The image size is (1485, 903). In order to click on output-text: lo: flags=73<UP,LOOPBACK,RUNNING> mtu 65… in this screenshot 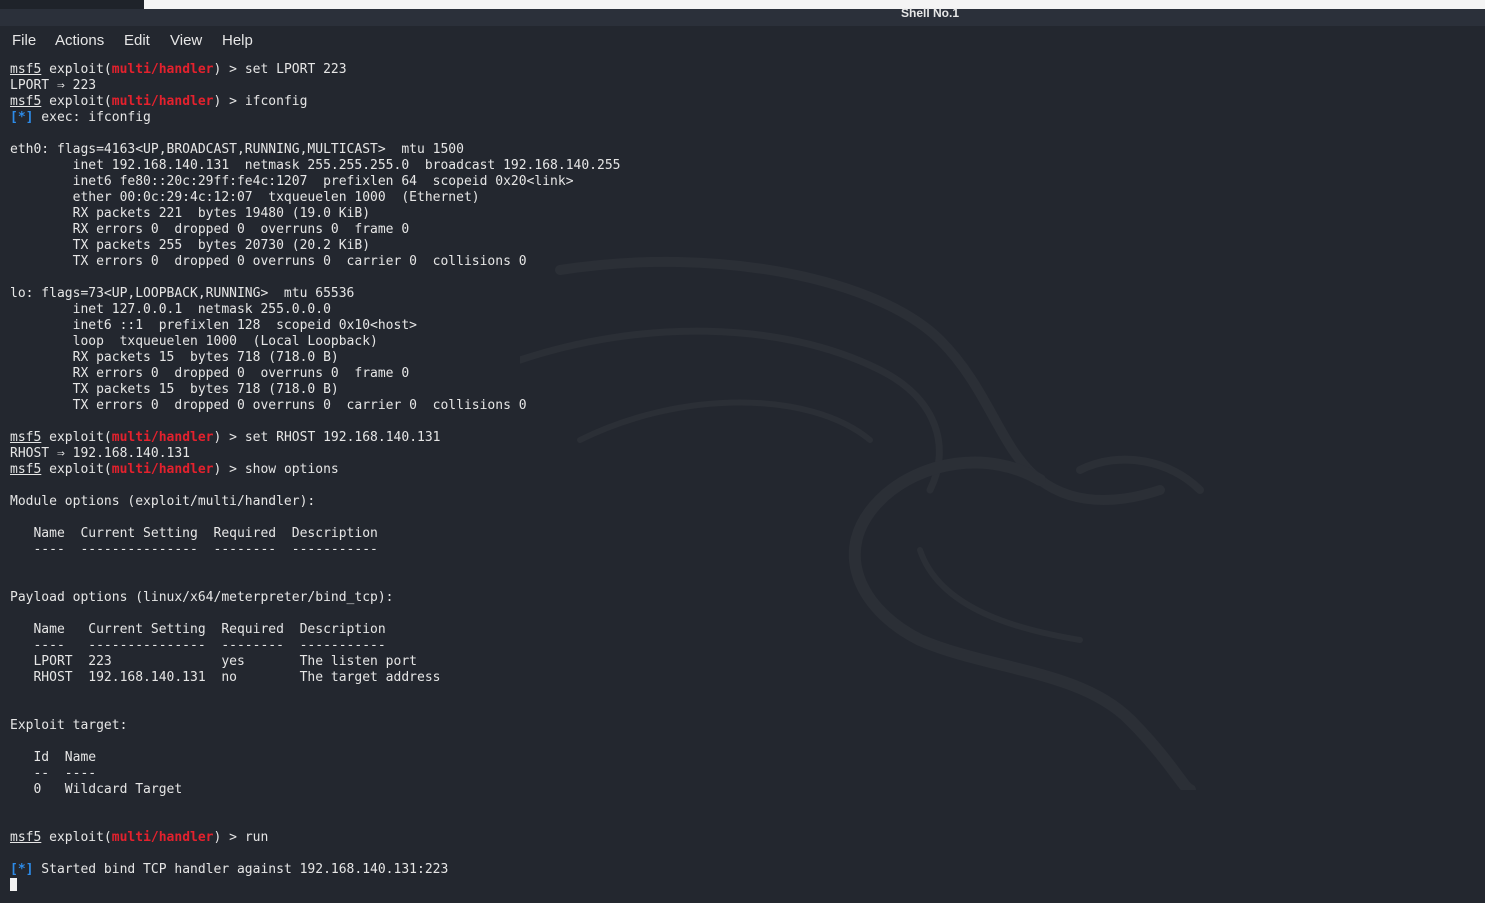, I will do `click(182, 293)`.